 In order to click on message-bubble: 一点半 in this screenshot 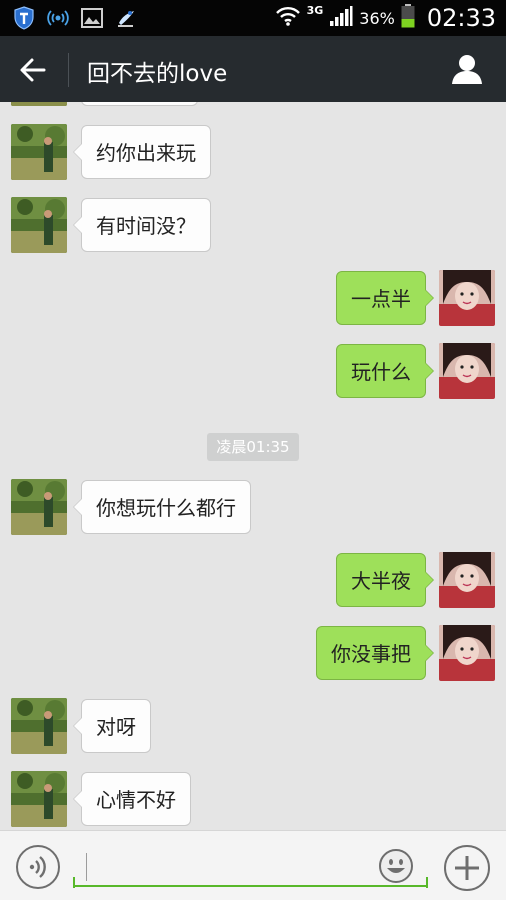, I will do `click(385, 298)`.